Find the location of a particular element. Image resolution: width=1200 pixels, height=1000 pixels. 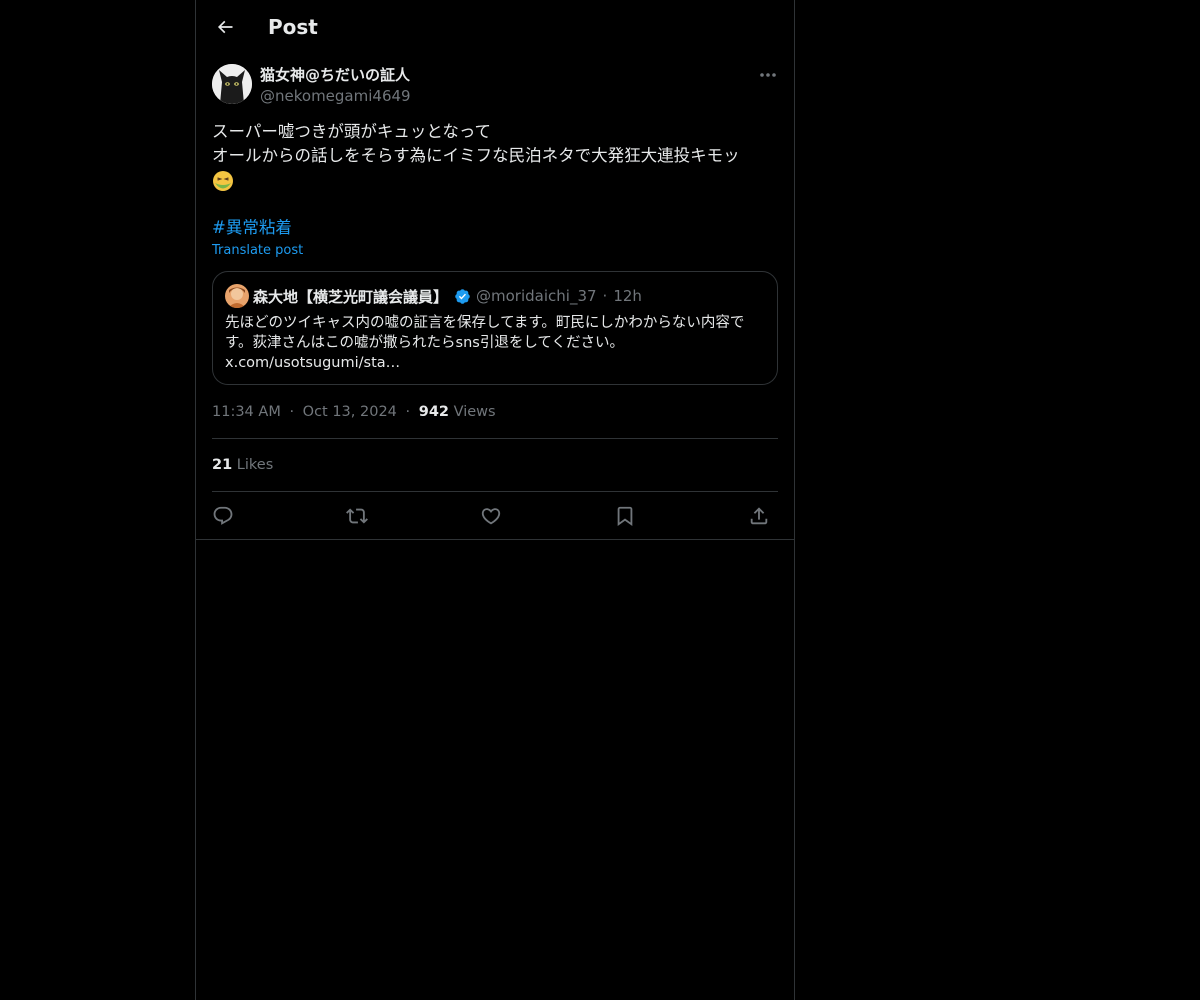

post-text-line-2: オールからの話しをそらす為にイミフな民泊ネタで大発狂大連投キモッ is located at coordinates (476, 155).